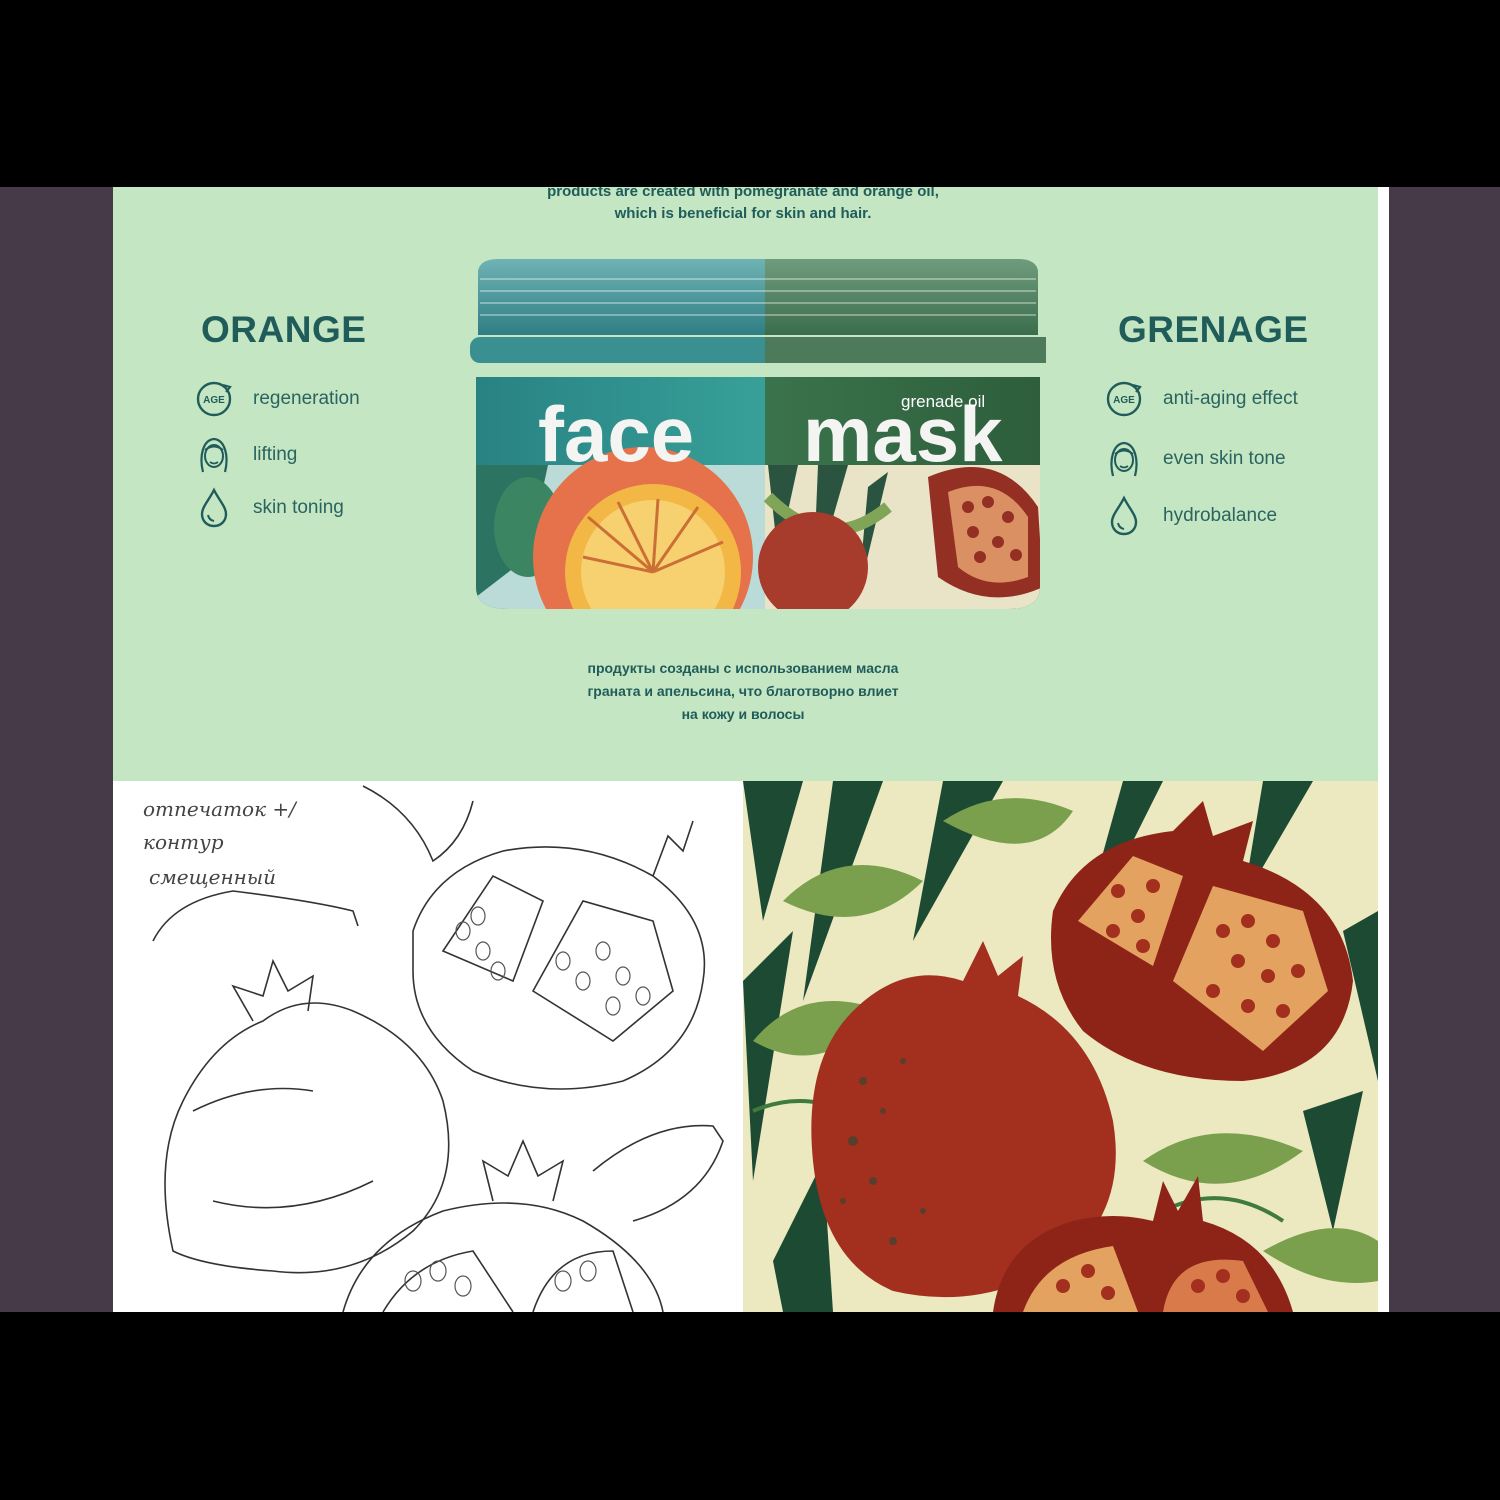 This screenshot has height=1500, width=1500. I want to click on pomegranate-sketch: отпечаток +/ контур смещенный, so click(428, 1046).